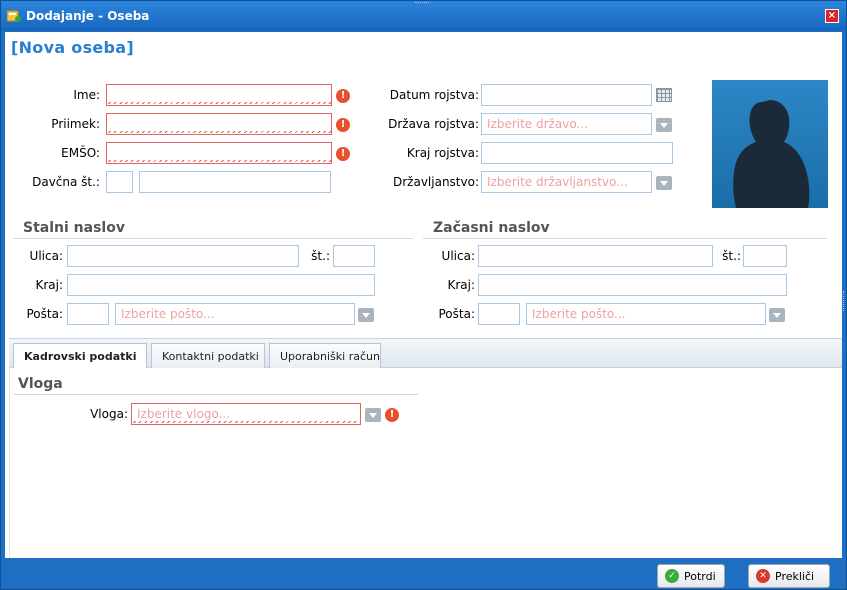  Describe the element at coordinates (844, 301) in the screenshot. I see `resize-handle` at that location.